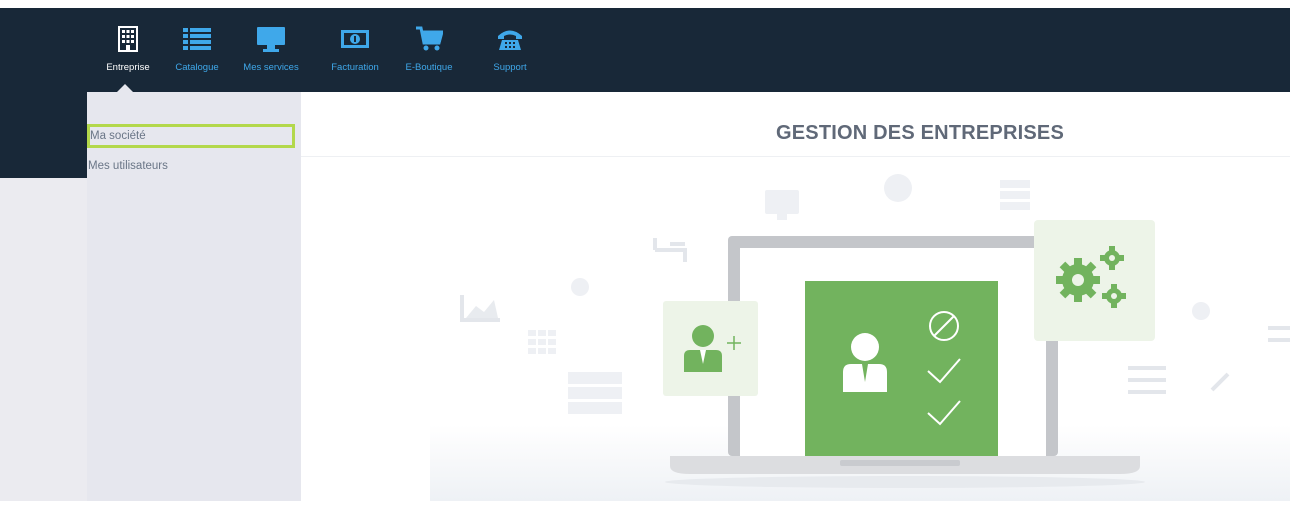  Describe the element at coordinates (197, 39) in the screenshot. I see `list-icon` at that location.